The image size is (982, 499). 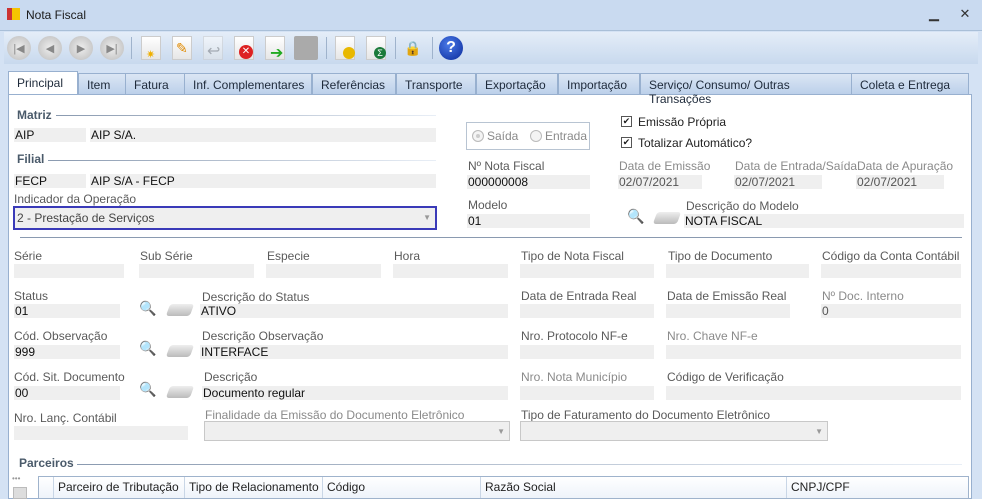 I want to click on status-field: 01, so click(x=67, y=311).